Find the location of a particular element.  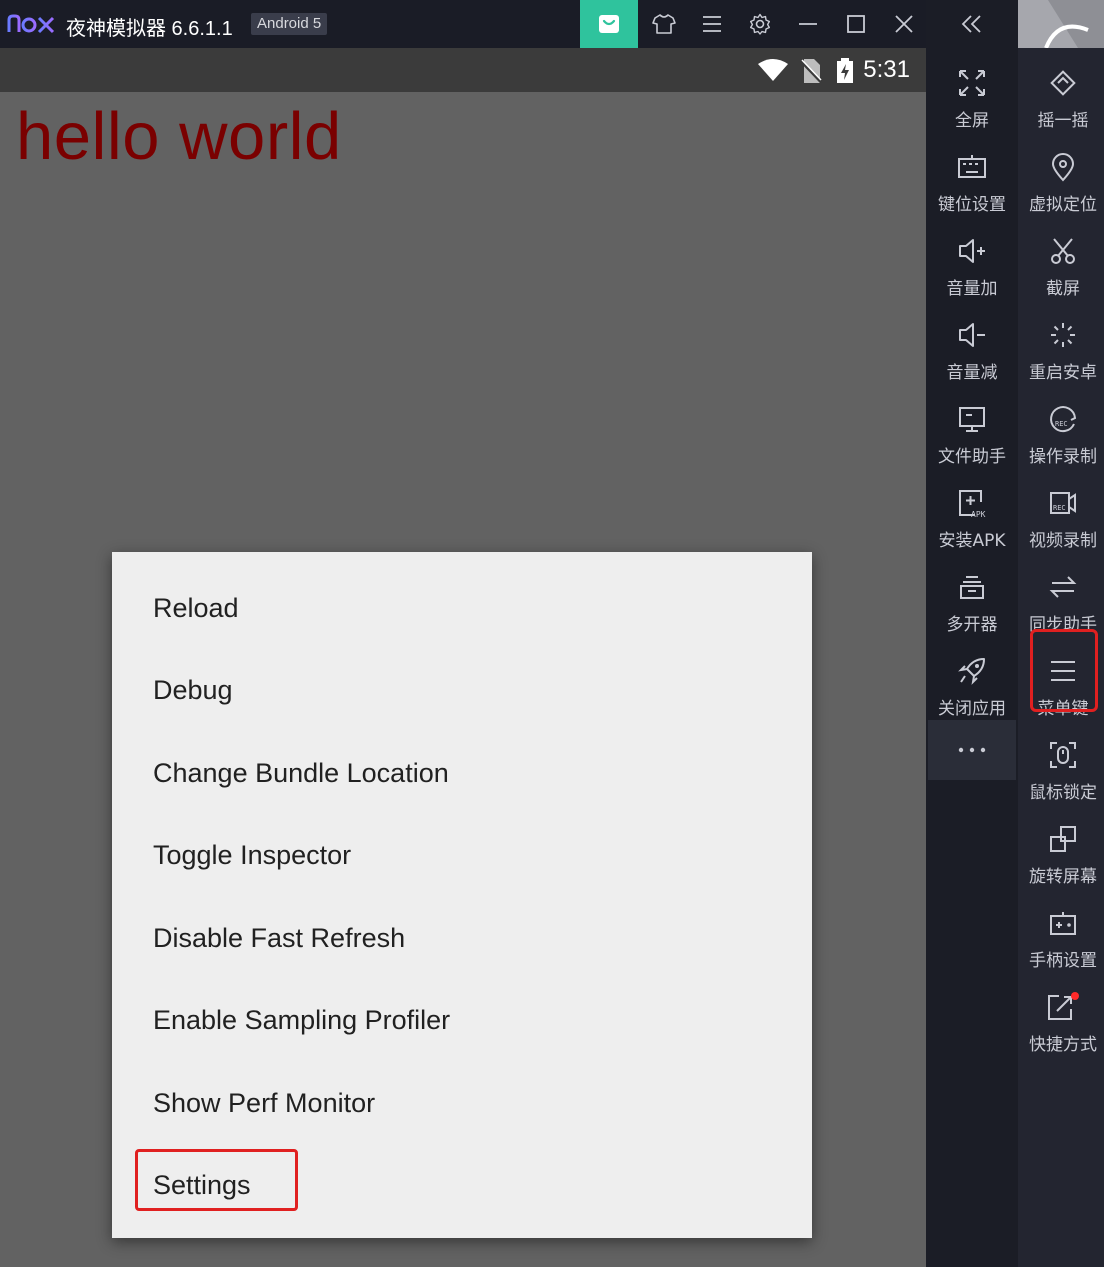

notification-dot is located at coordinates (1075, 996).